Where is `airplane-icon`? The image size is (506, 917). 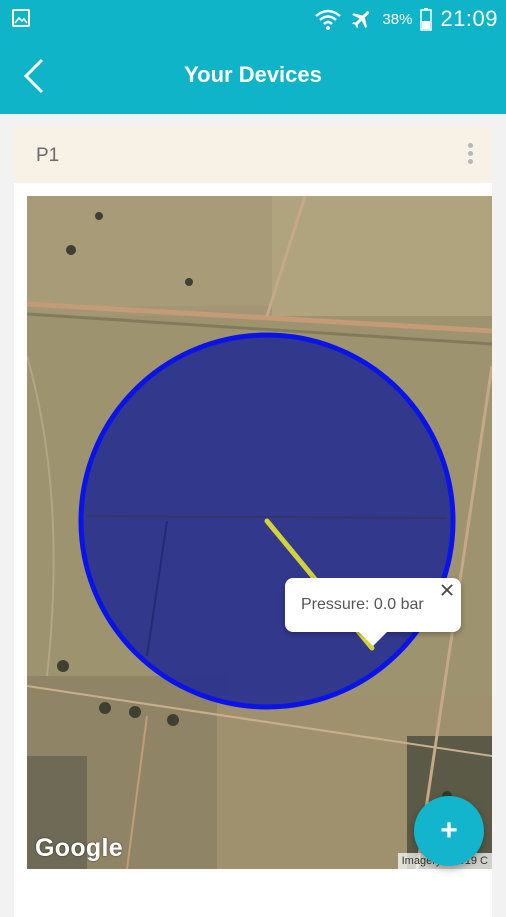 airplane-icon is located at coordinates (361, 20).